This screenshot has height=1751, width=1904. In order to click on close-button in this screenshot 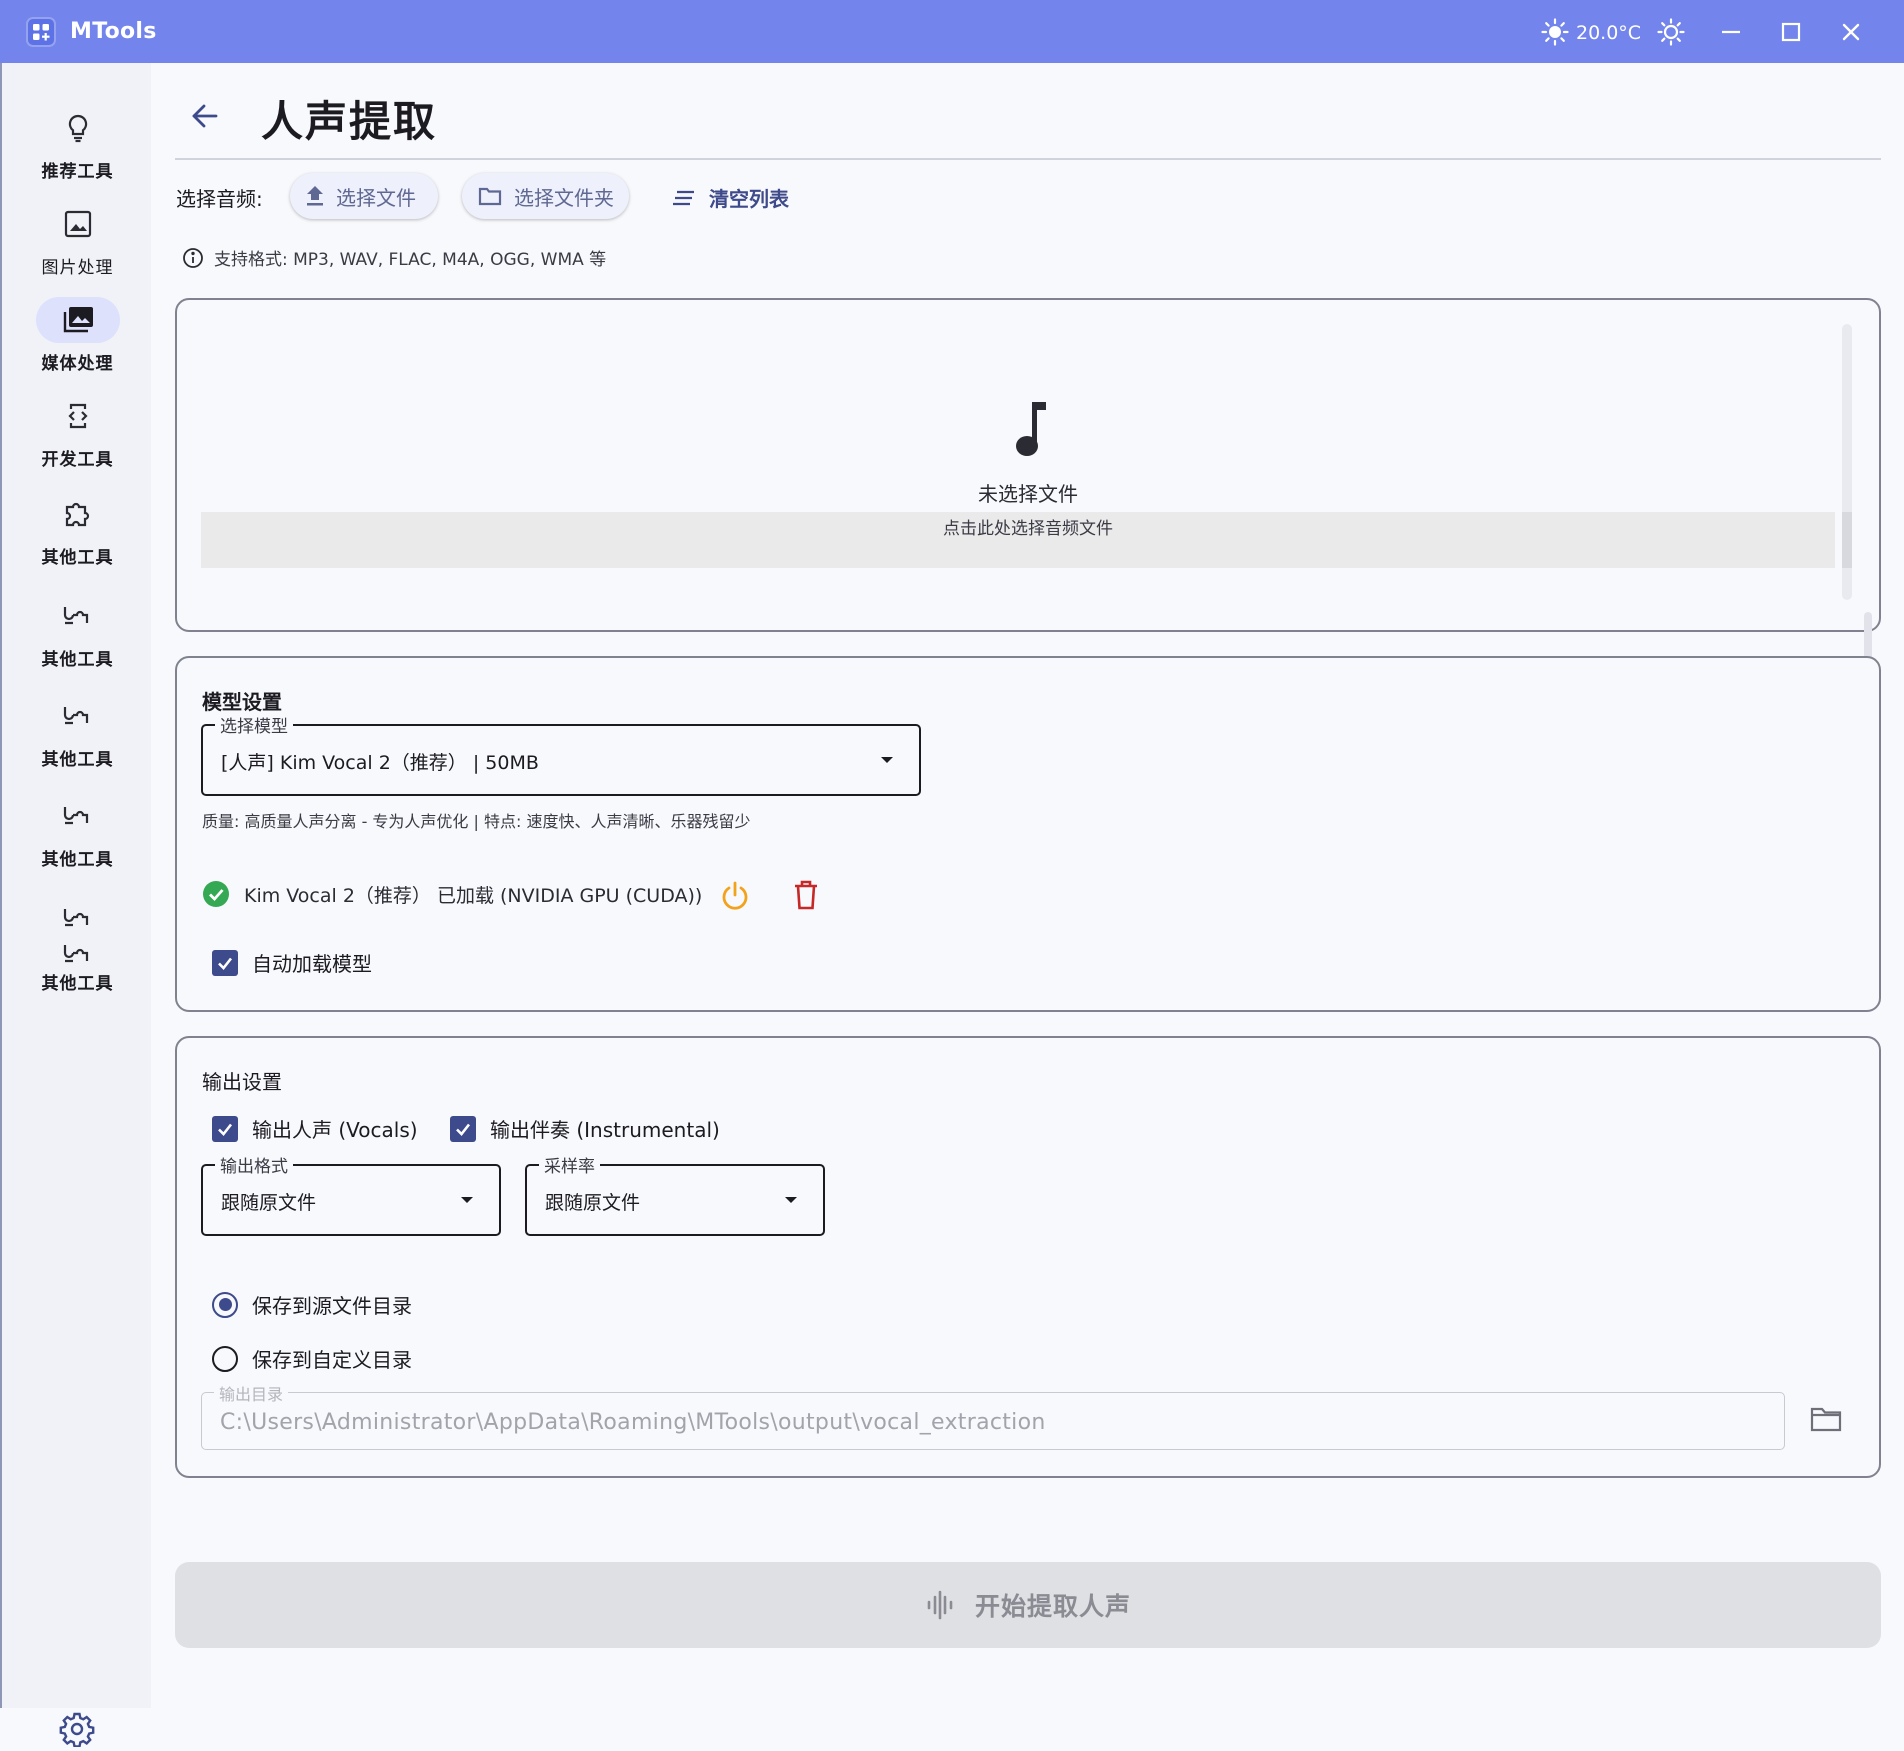, I will do `click(1851, 32)`.